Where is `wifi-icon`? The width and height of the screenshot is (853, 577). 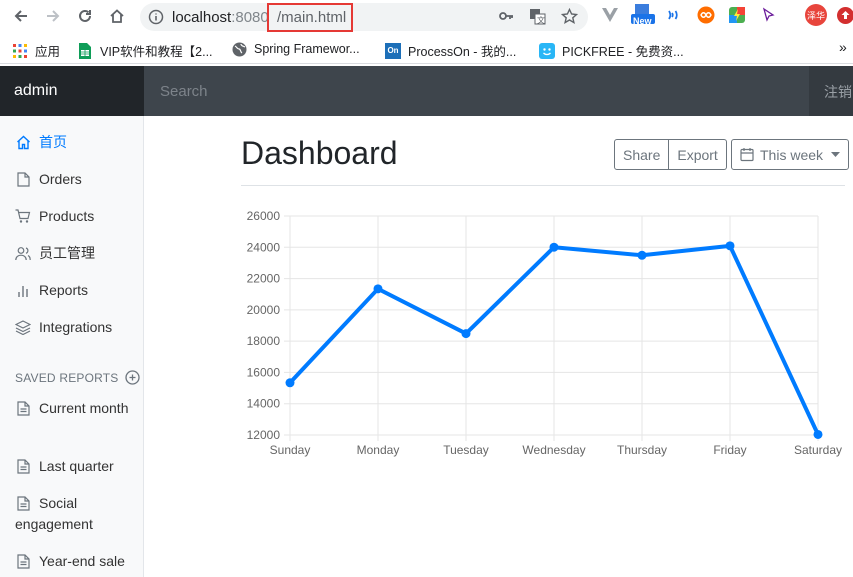 wifi-icon is located at coordinates (674, 15).